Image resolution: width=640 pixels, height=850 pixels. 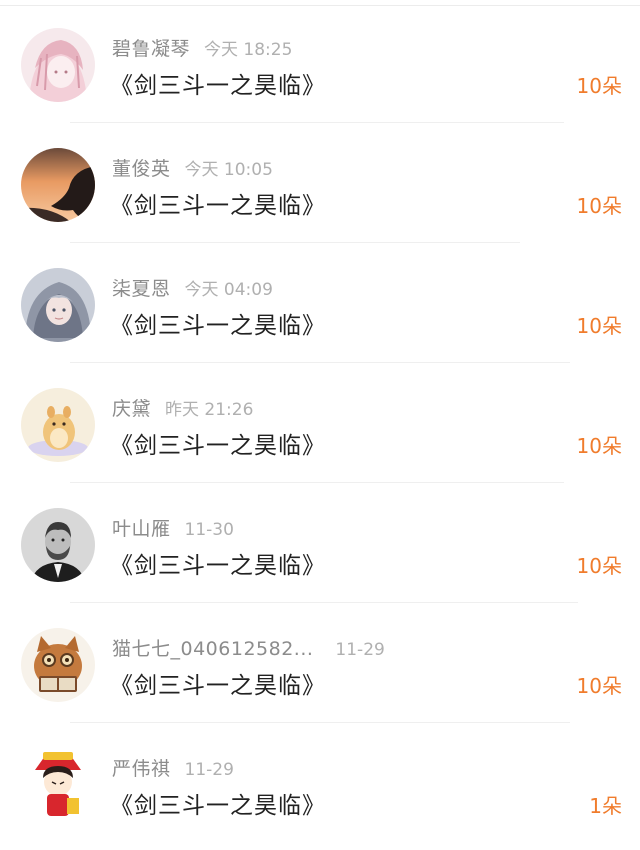 I want to click on anime-girl-avatar-icon, so click(x=58, y=65).